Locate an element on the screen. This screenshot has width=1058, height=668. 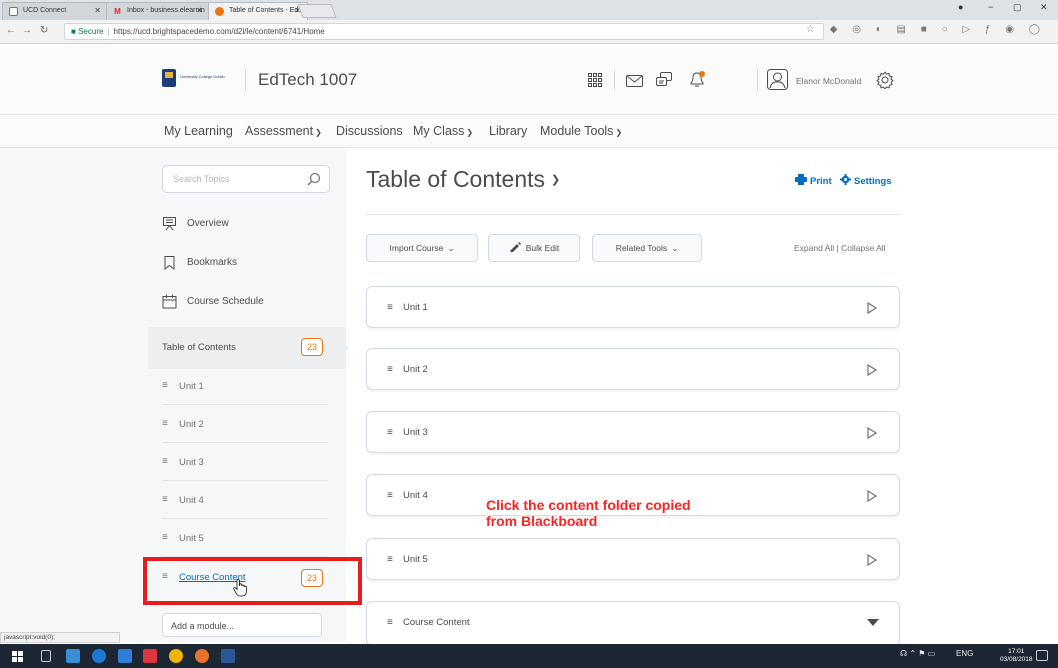
extension-icons: ☆ ◆ ◎ ◐ ▤ ■ ○ ▷ ƒ ◉ ◯ ⋮ is located at coordinates (932, 29).